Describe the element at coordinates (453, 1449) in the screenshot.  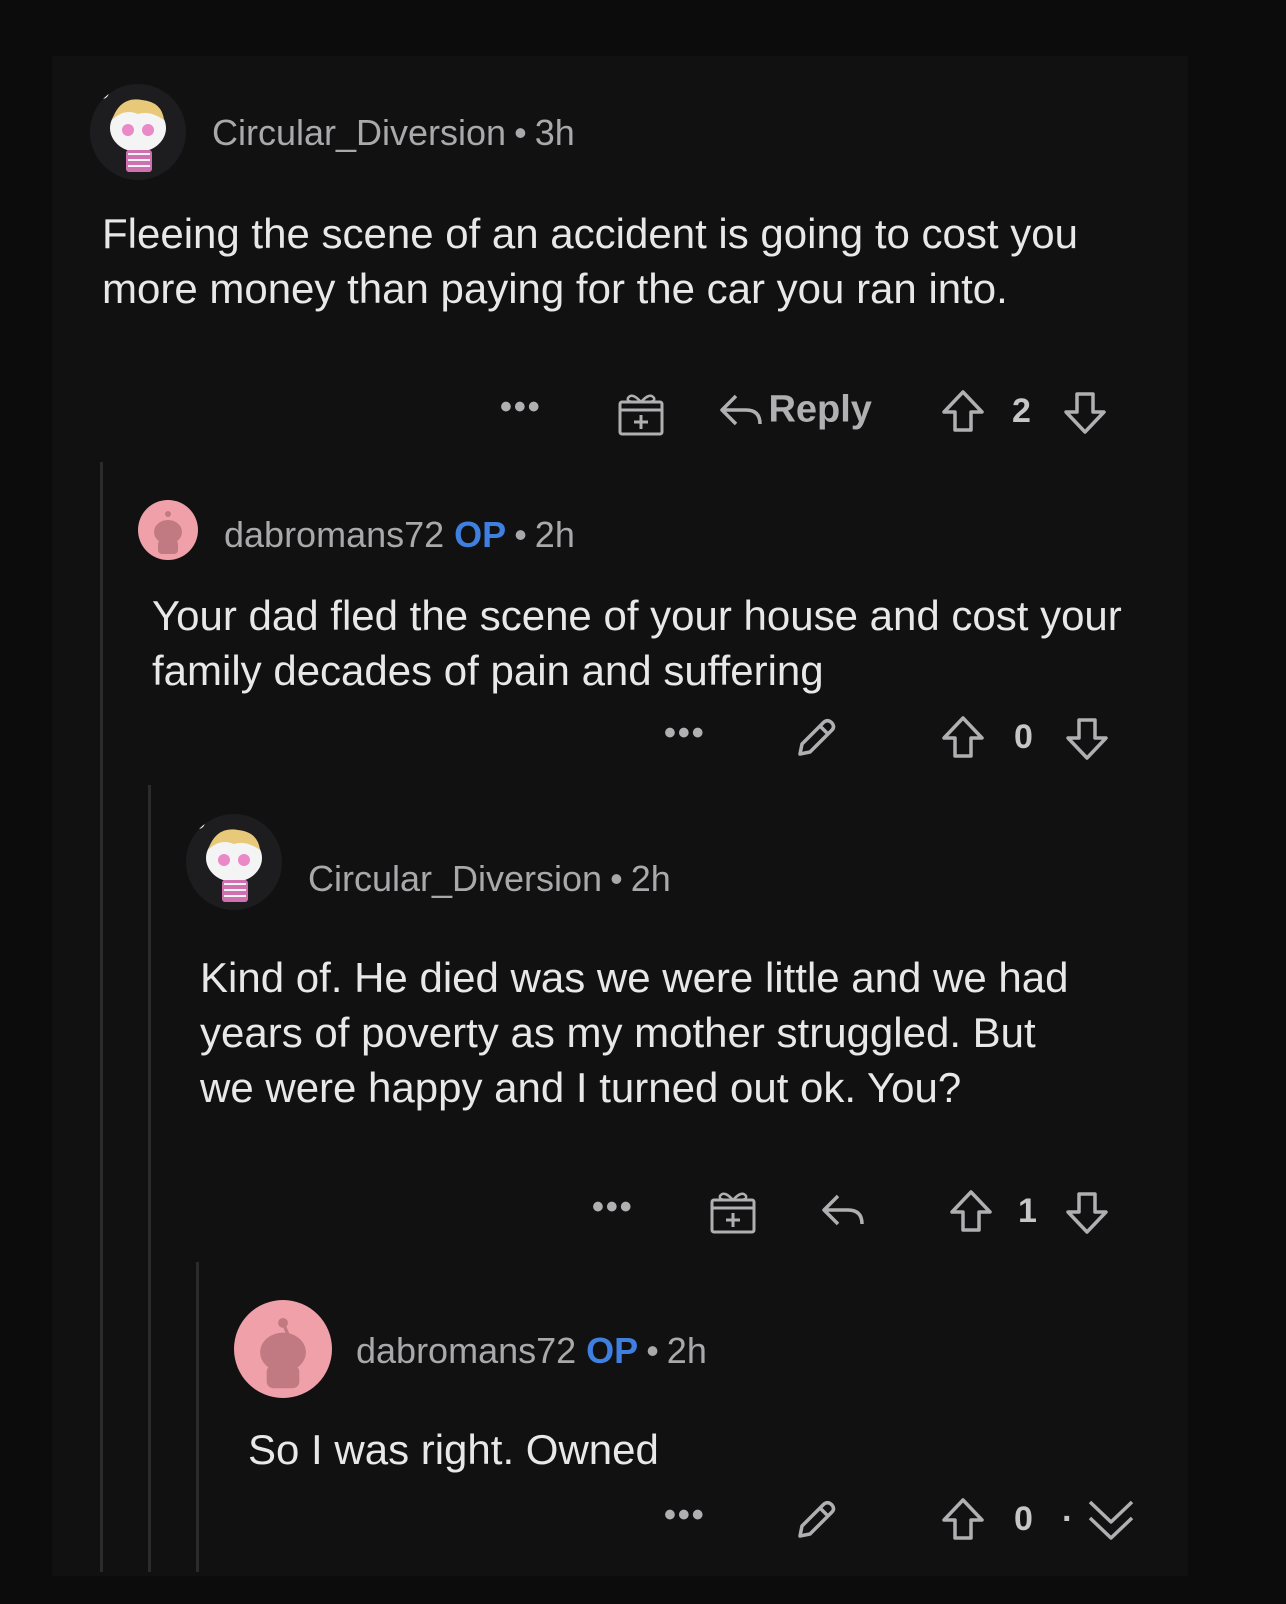
I see `comment-body: So I was right. Owned` at that location.